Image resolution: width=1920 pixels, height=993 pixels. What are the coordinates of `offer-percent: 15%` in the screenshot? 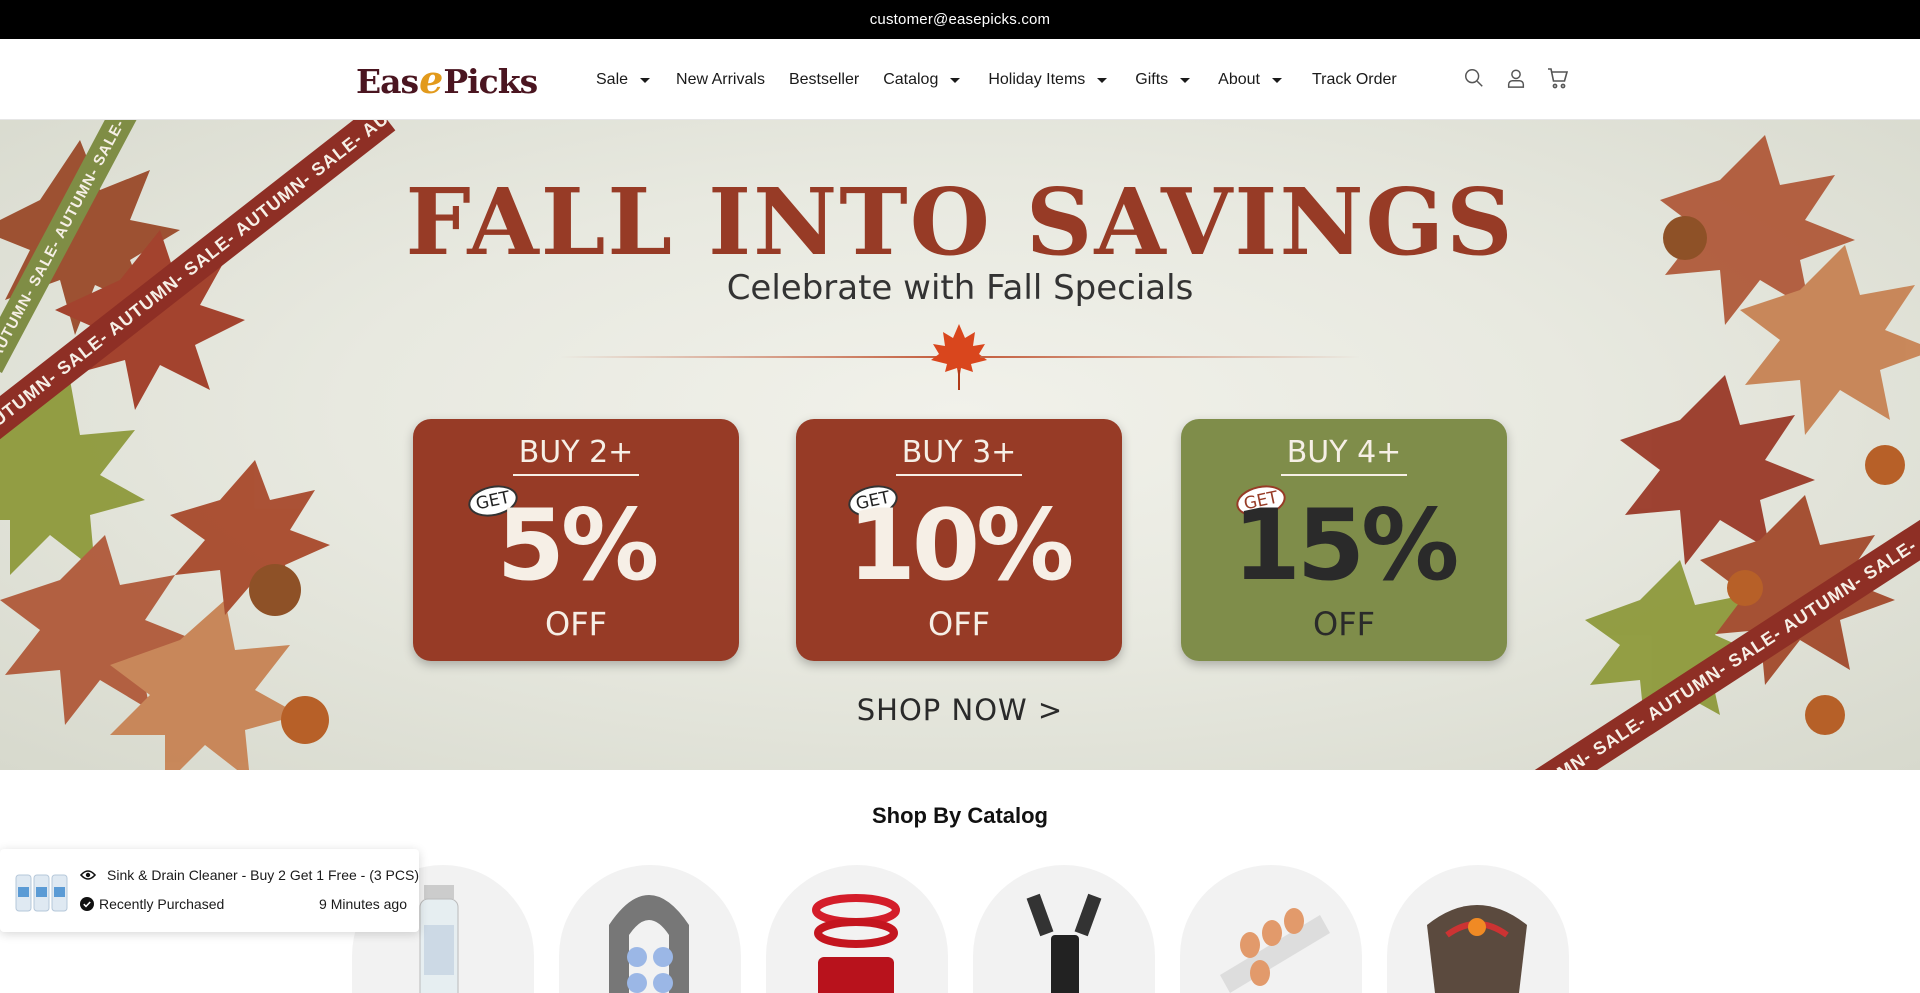 It's located at (1346, 546).